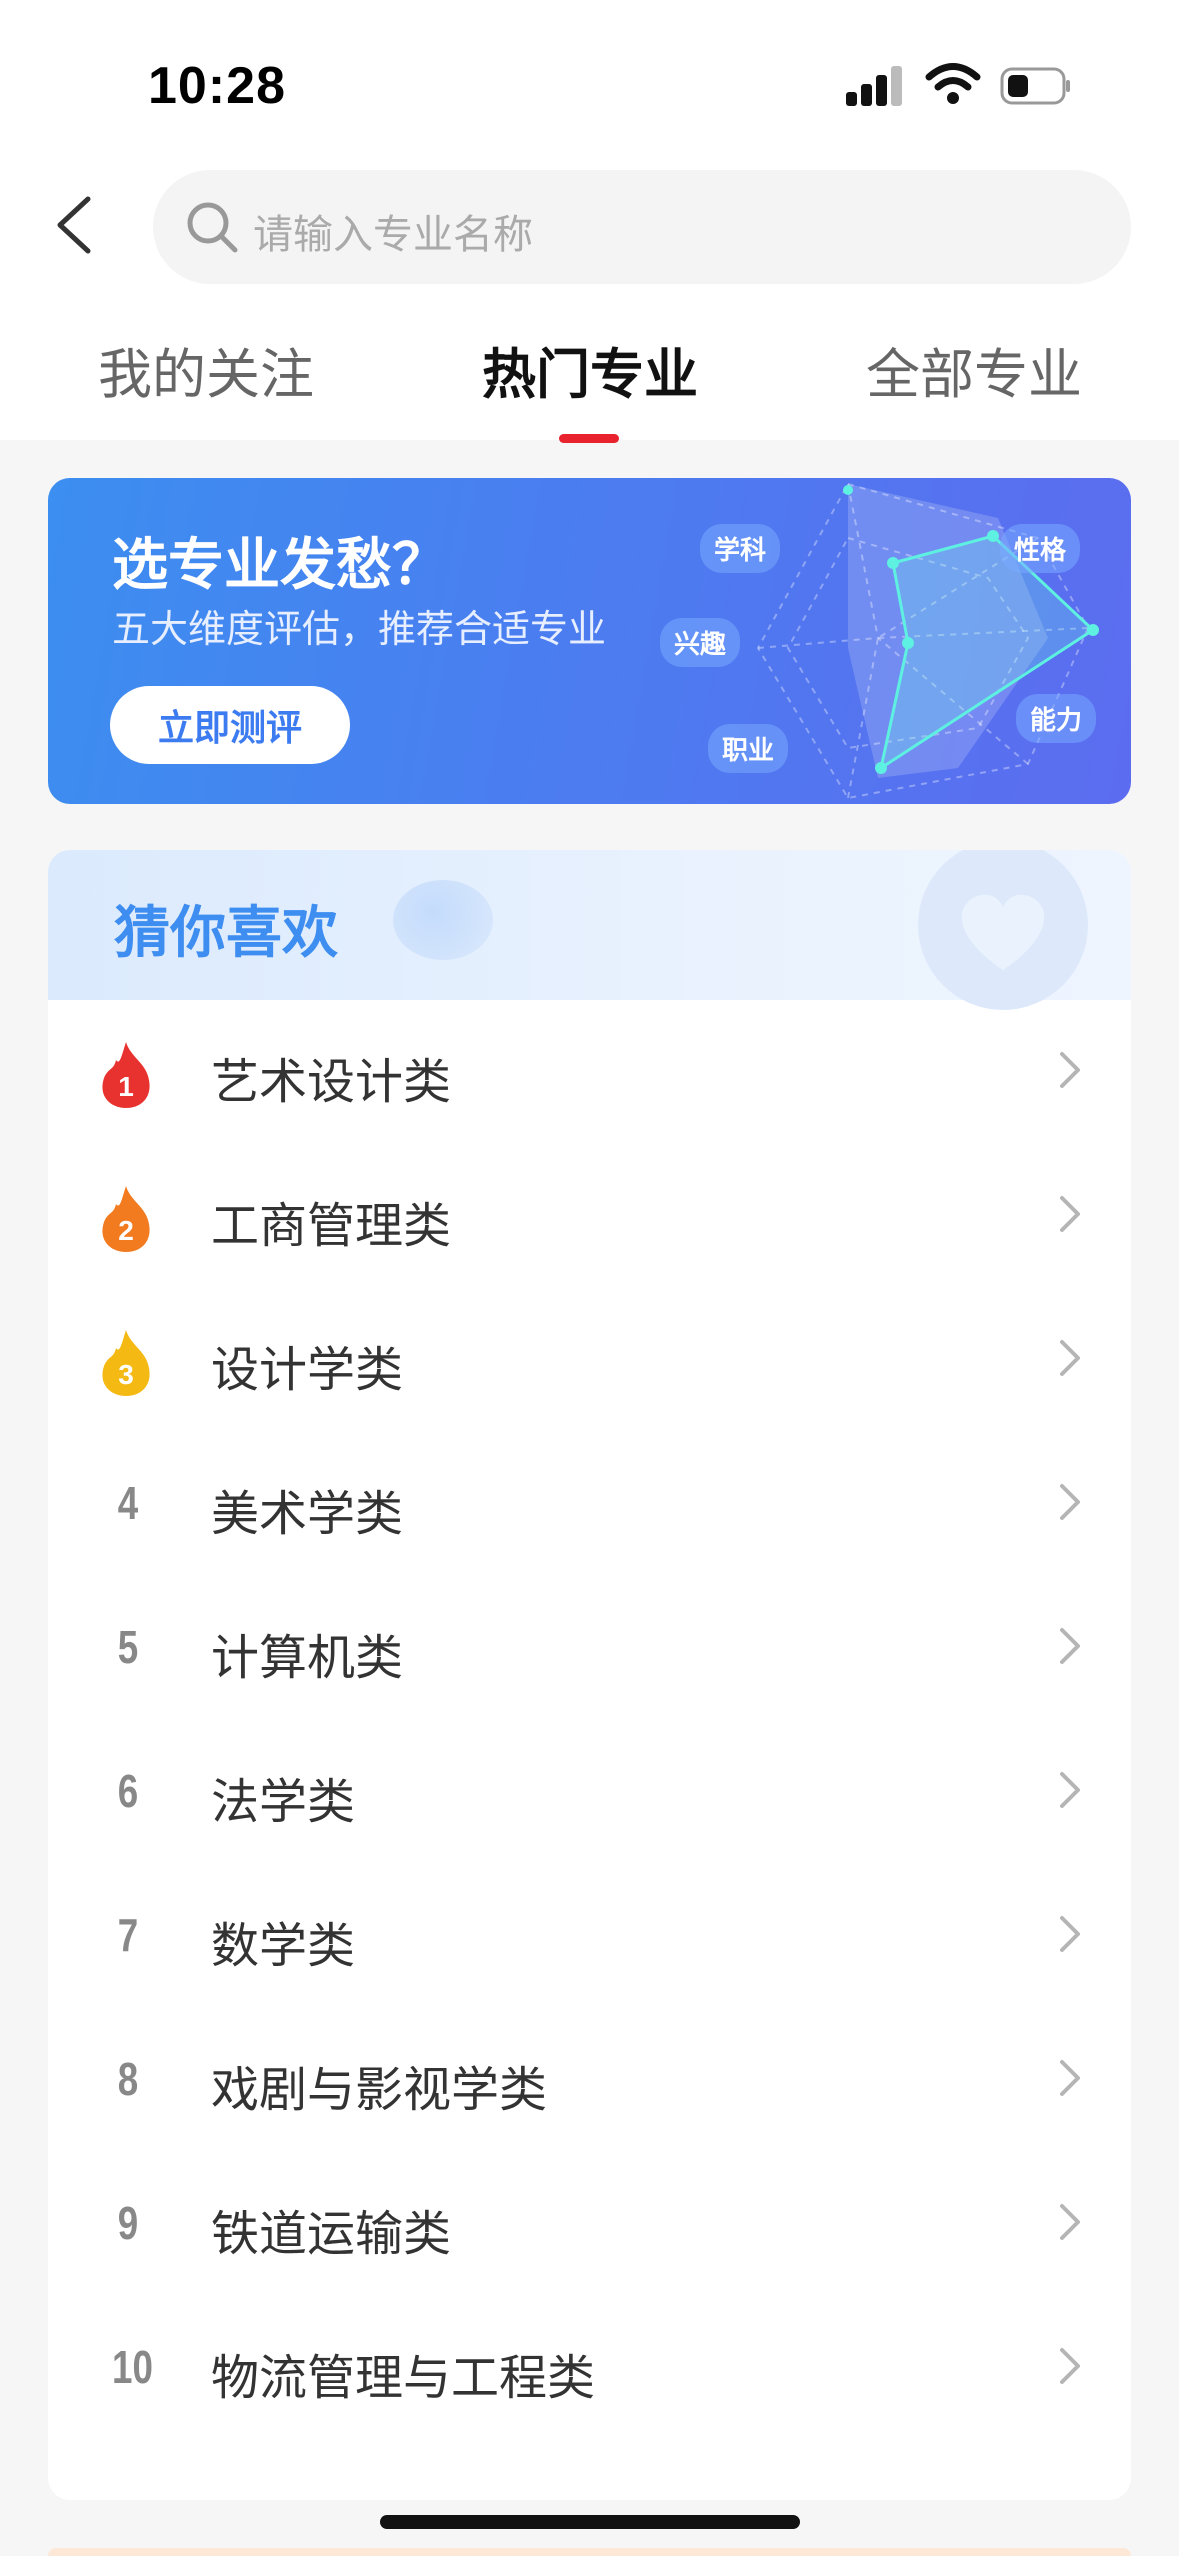  I want to click on list-item: 8 戏剧与影视学类, so click(589, 2080).